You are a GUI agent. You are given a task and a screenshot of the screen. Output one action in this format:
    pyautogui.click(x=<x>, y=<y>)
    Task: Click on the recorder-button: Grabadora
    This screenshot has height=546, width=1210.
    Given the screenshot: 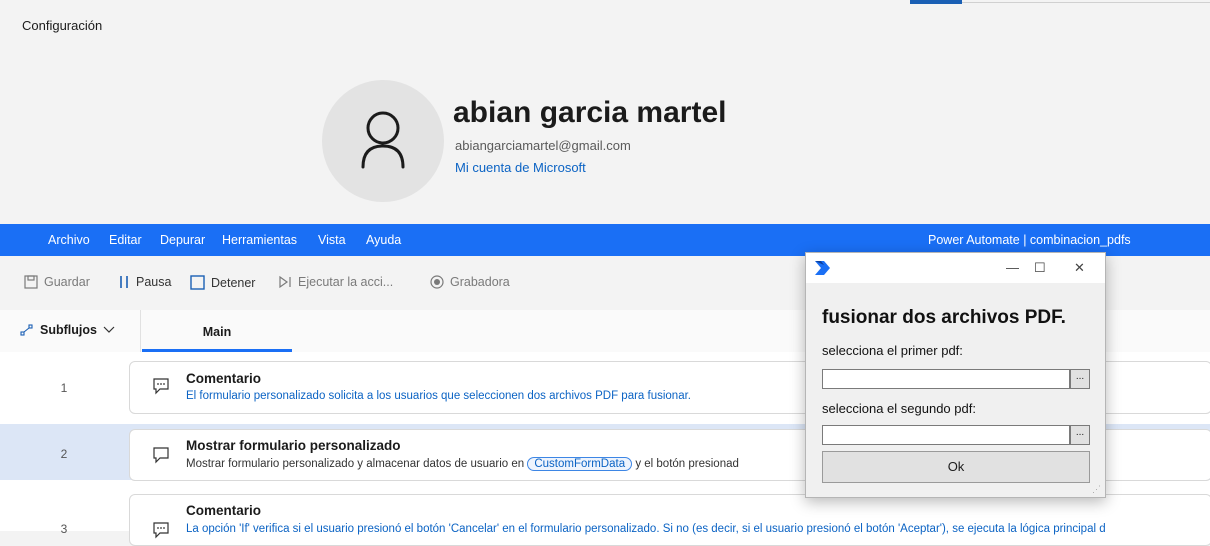 What is the action you would take?
    pyautogui.click(x=470, y=282)
    